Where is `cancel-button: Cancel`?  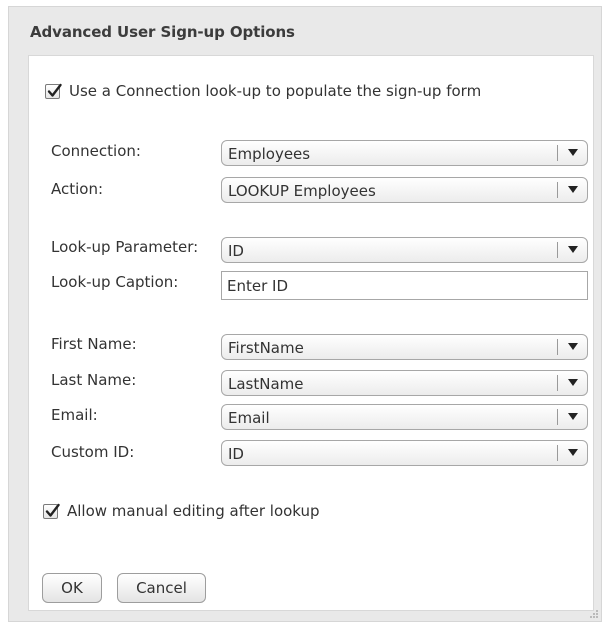
cancel-button: Cancel is located at coordinates (161, 588).